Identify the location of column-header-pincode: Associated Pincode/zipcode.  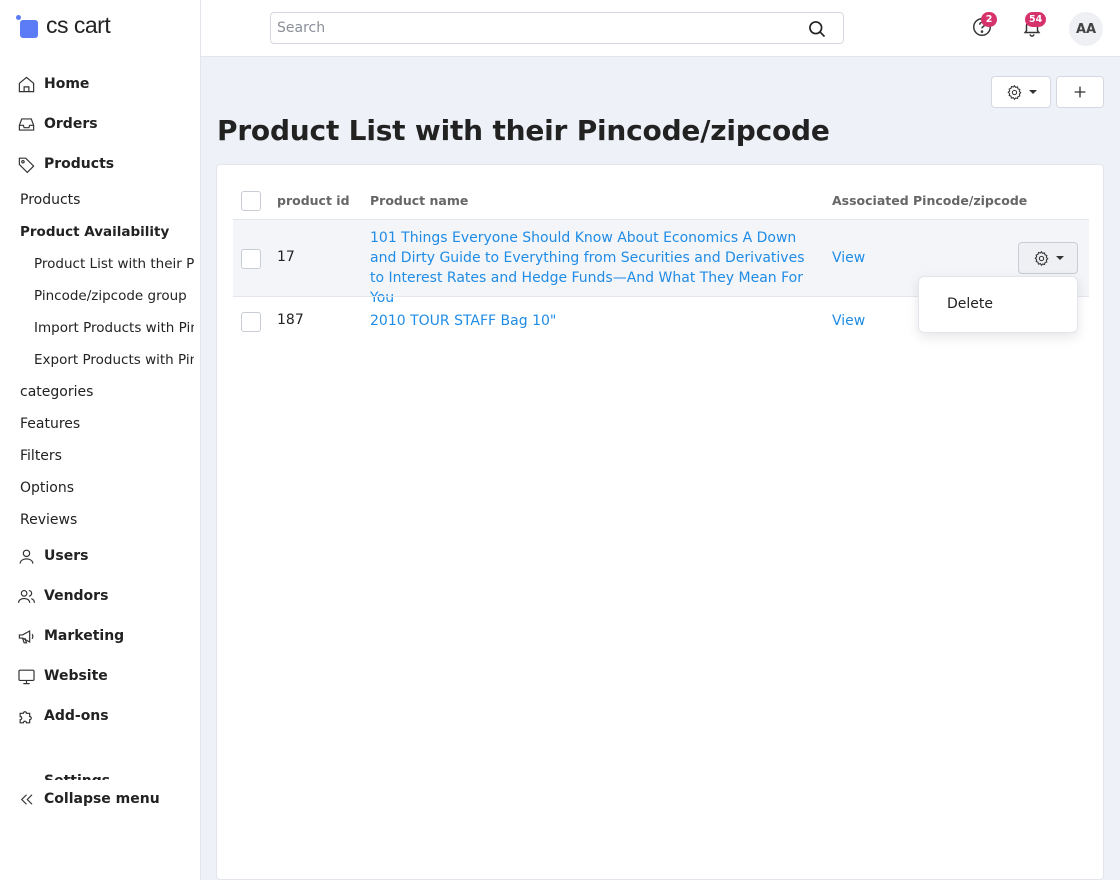
(930, 200).